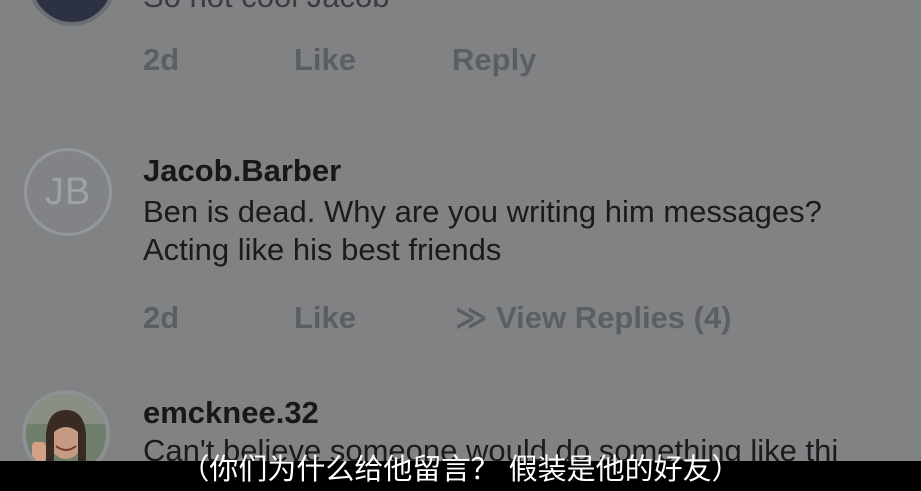 This screenshot has height=491, width=921. Describe the element at coordinates (322, 249) in the screenshot. I see `comment-text-line2: Acting like his best friends` at that location.